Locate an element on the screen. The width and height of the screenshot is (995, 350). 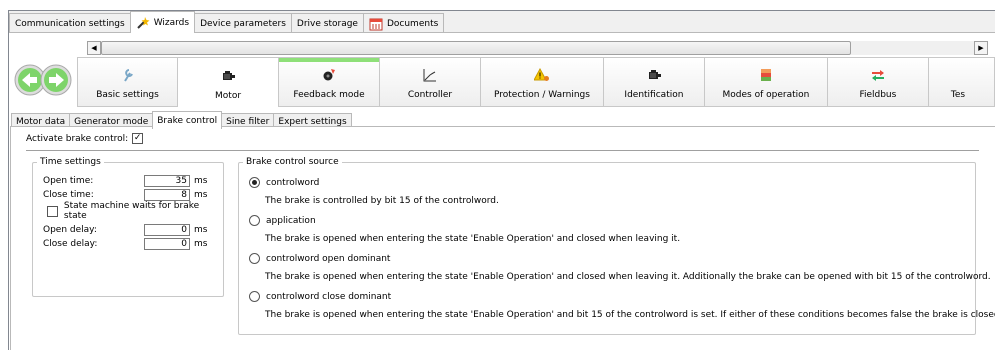
radio-label: application is located at coordinates (291, 220).